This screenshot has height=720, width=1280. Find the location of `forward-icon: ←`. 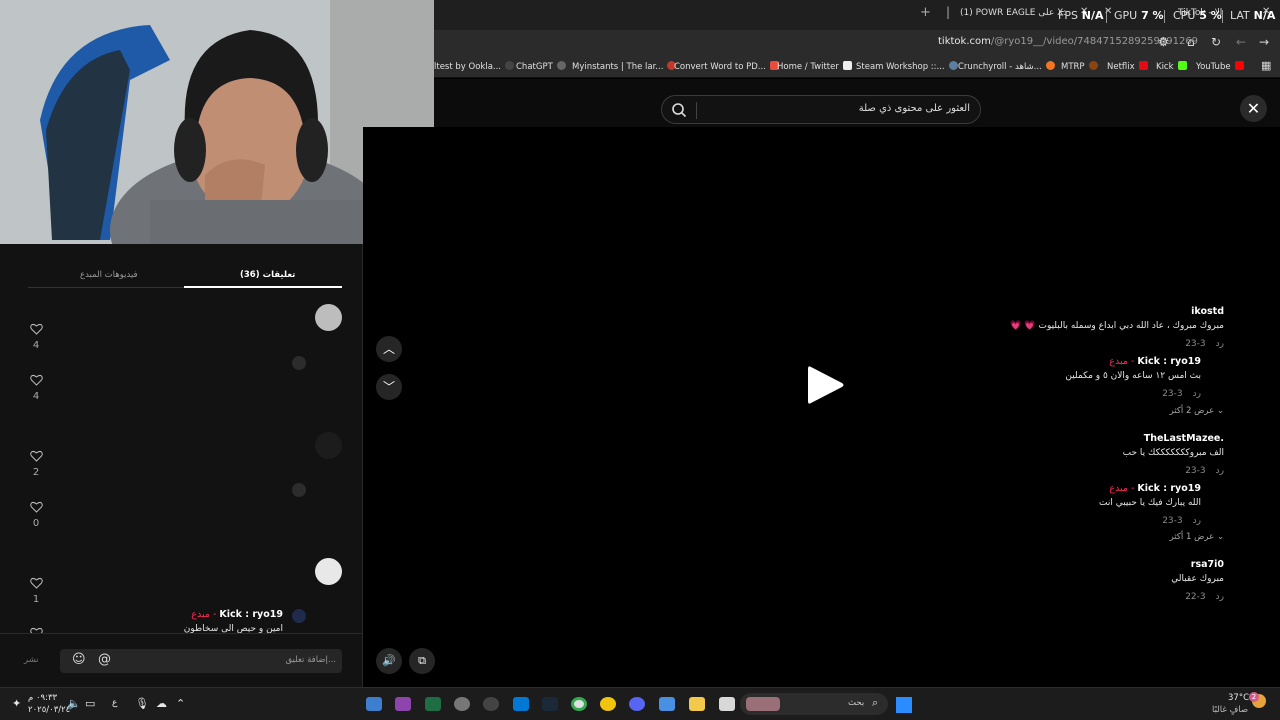

forward-icon: ← is located at coordinates (1241, 42).